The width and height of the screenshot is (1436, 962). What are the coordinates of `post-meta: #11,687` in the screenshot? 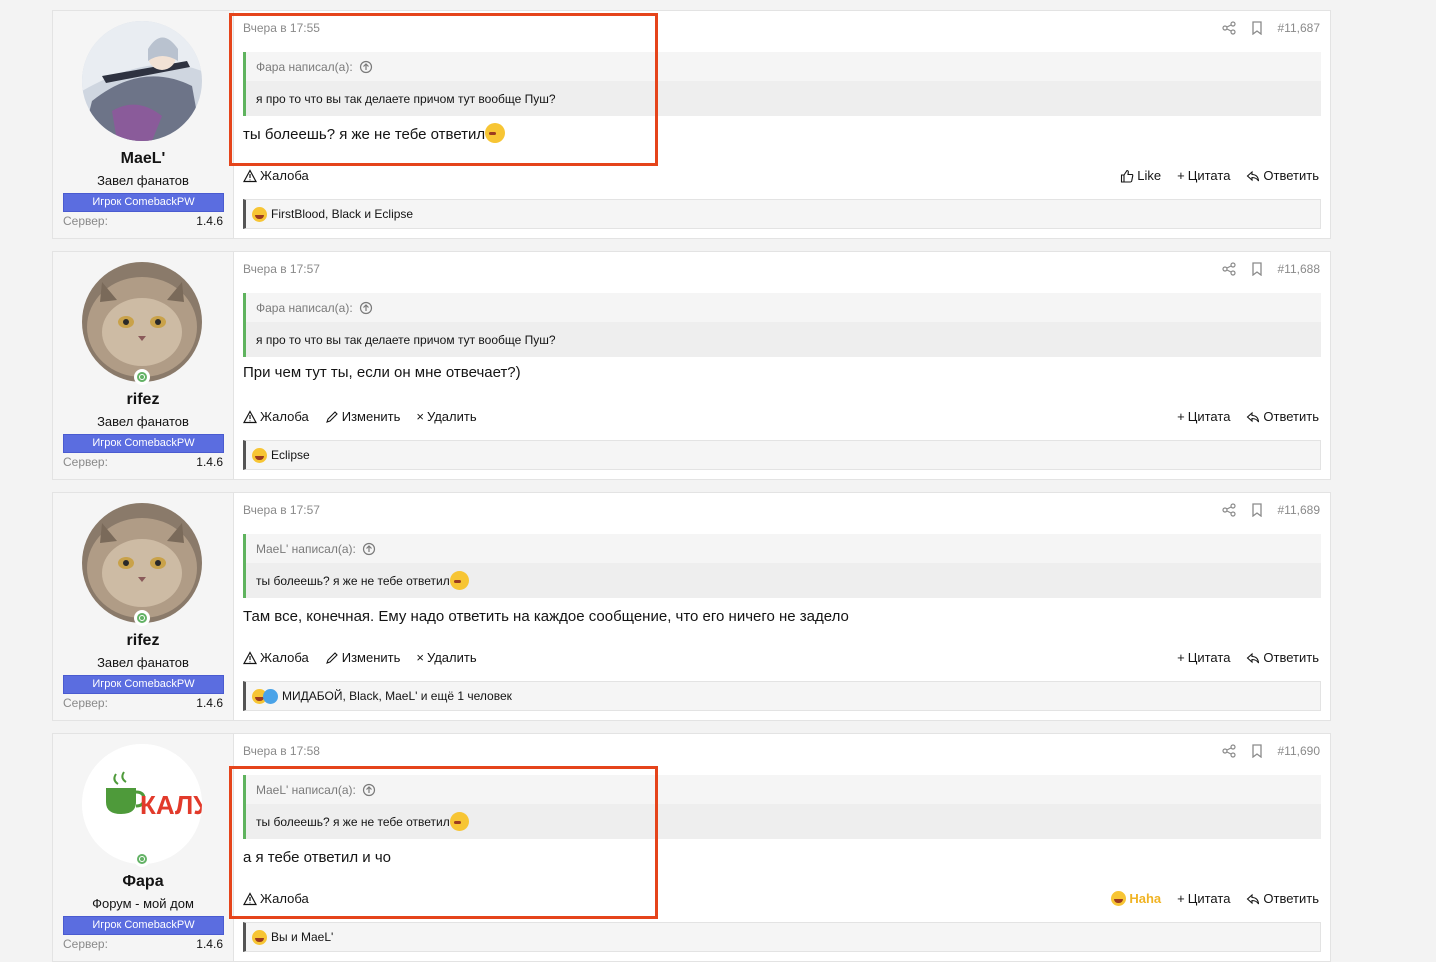 It's located at (1271, 28).